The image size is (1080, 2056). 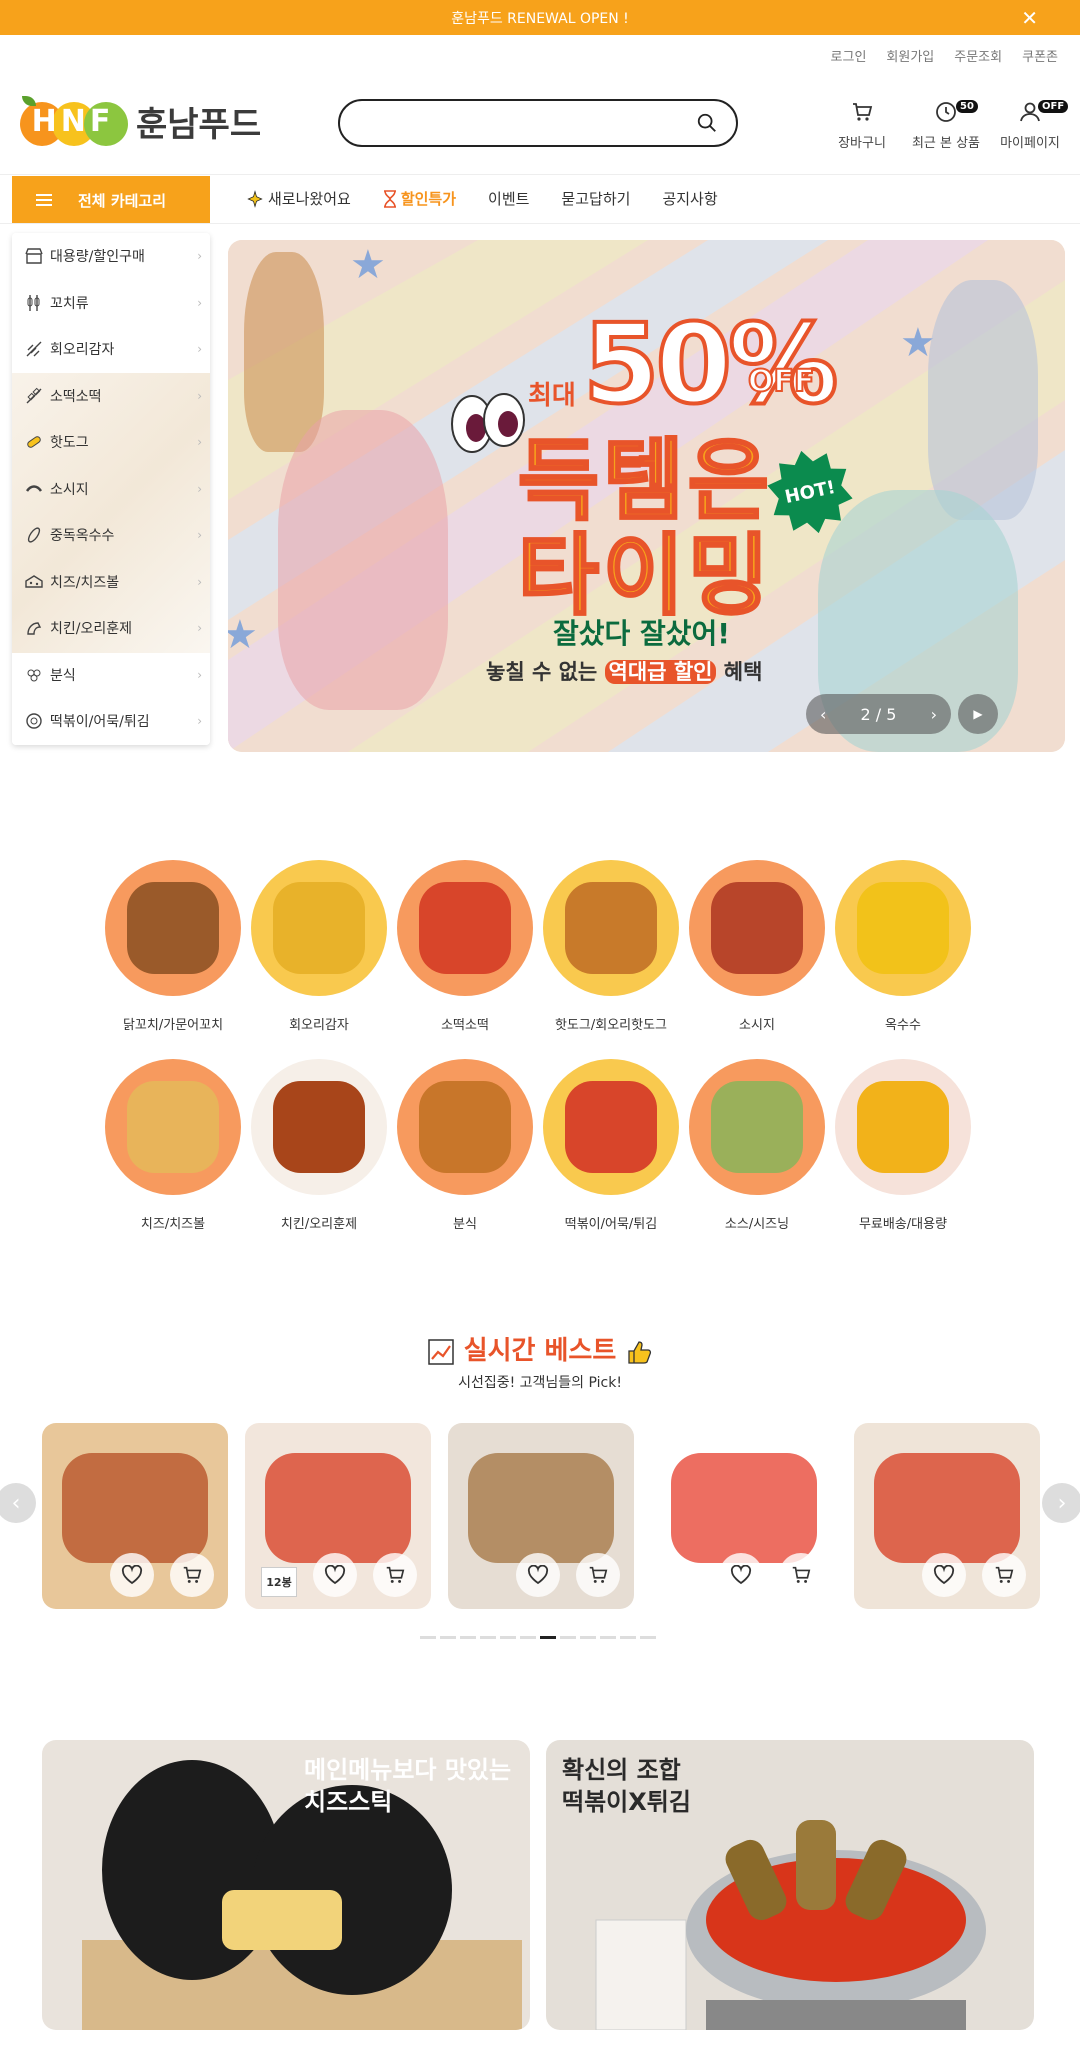 What do you see at coordinates (540, 18) in the screenshot?
I see `notice-text: 훈남푸드 RENEWAL OPEN !` at bounding box center [540, 18].